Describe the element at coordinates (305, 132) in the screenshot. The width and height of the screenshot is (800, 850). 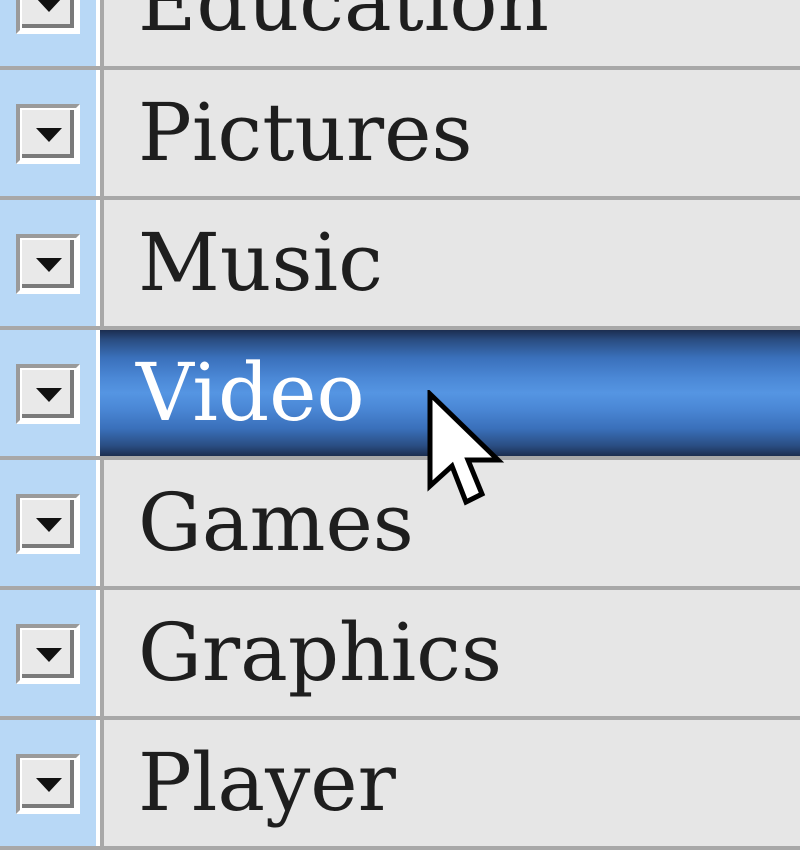
I see `menu-item-label: Pictures` at that location.